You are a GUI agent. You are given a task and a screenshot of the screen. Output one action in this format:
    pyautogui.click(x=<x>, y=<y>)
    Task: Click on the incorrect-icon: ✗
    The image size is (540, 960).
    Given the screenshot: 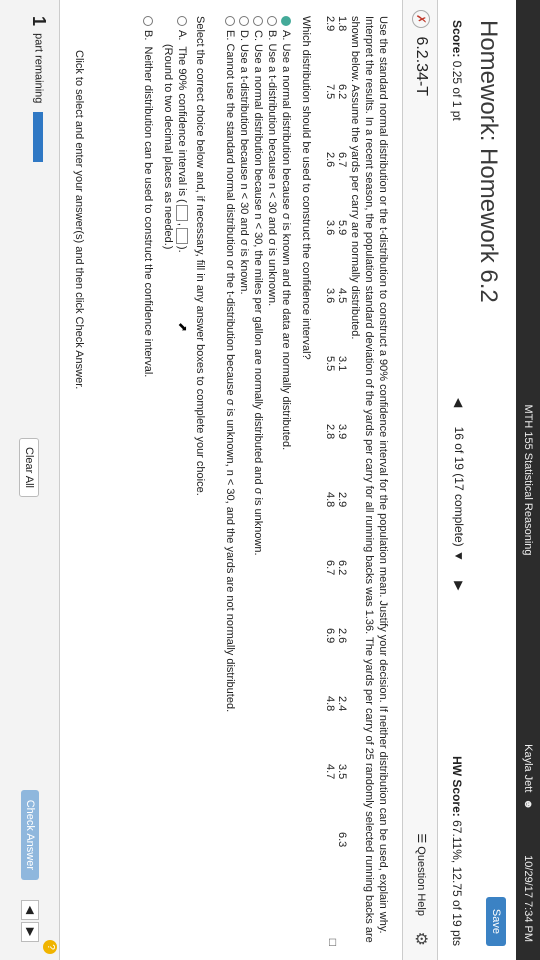 What is the action you would take?
    pyautogui.click(x=421, y=19)
    